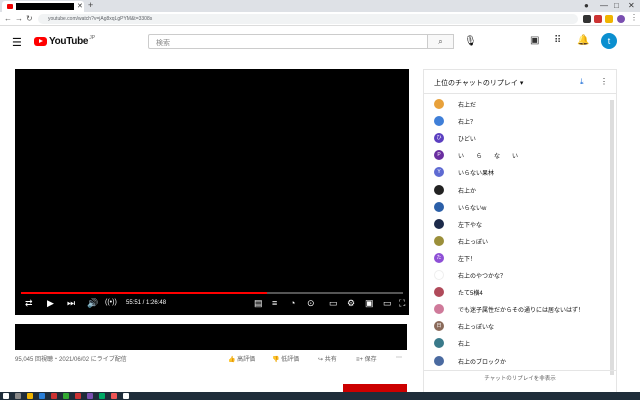 This screenshot has height=400, width=640. What do you see at coordinates (370, 360) in the screenshot?
I see `save-label: 保存` at bounding box center [370, 360].